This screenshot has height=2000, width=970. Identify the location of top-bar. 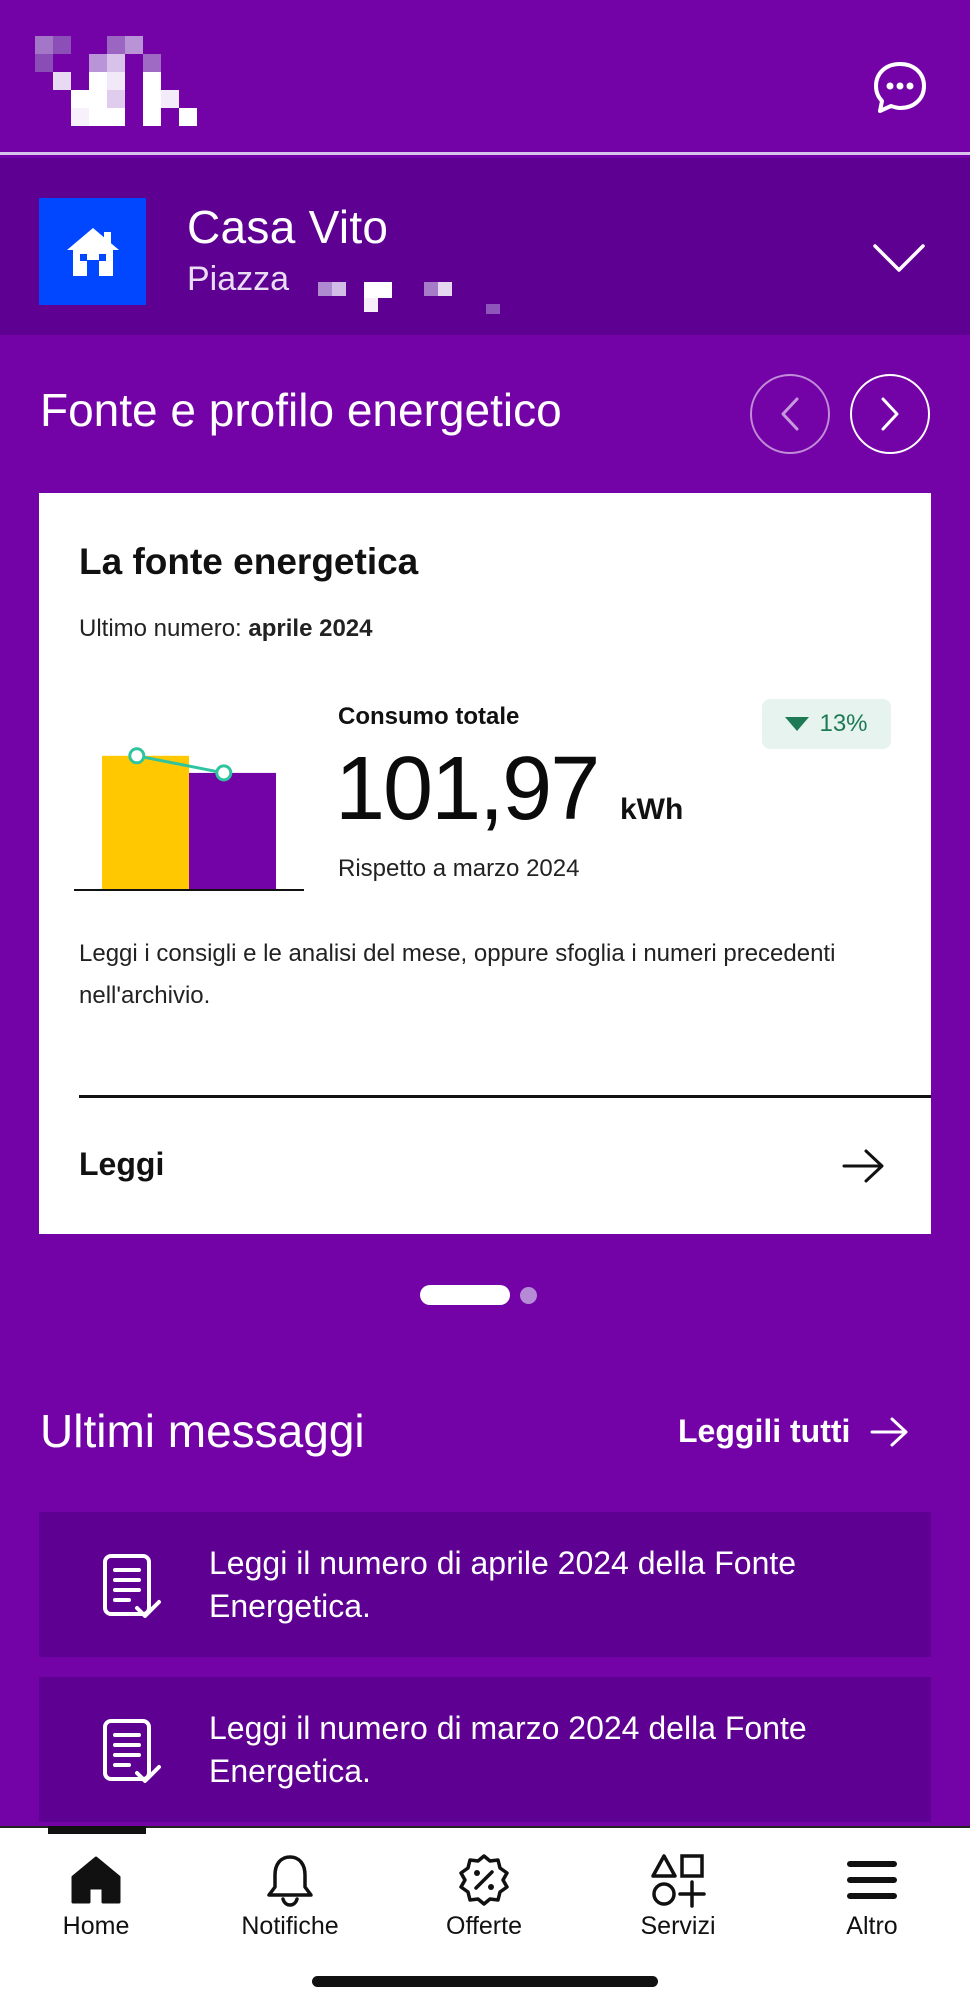
(485, 77).